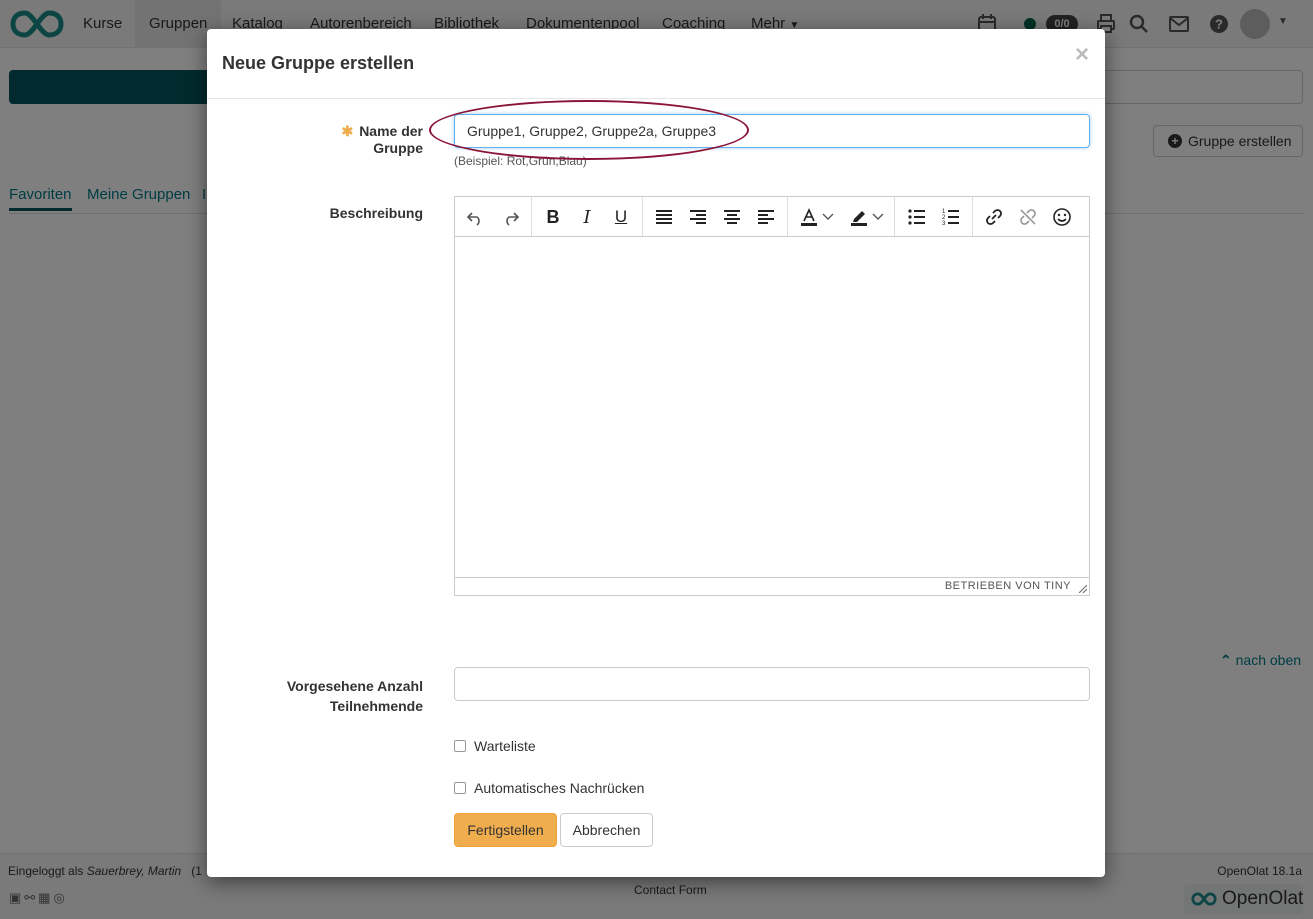 This screenshot has width=1313, height=919. Describe the element at coordinates (934, 216) in the screenshot. I see `toolbar-group-lists: 123` at that location.